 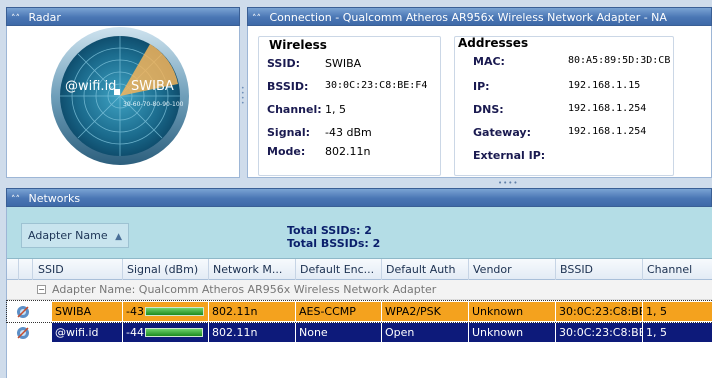 What do you see at coordinates (243, 96) in the screenshot?
I see `vertical-splitter: • • • •` at bounding box center [243, 96].